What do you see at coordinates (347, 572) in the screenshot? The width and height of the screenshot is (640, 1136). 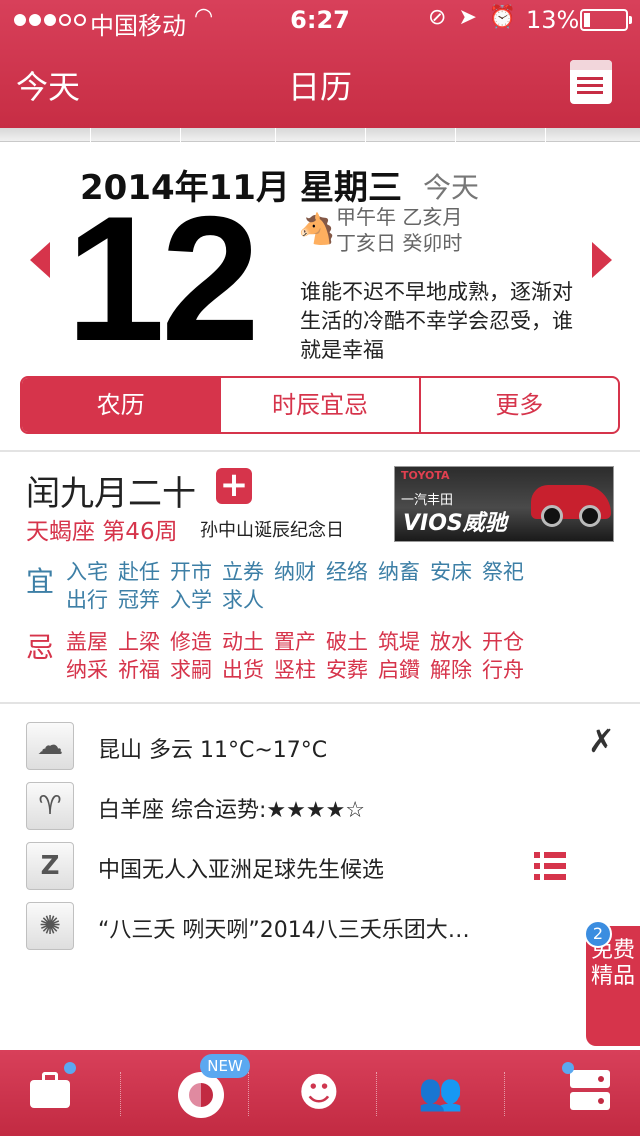 I see `yi-item: 经络` at bounding box center [347, 572].